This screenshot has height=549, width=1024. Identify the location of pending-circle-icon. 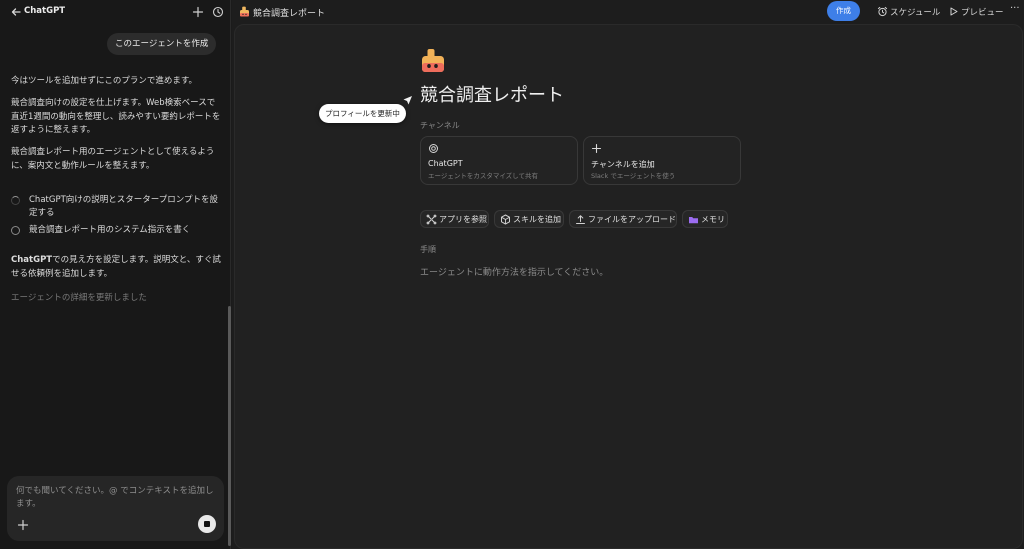
(15, 230).